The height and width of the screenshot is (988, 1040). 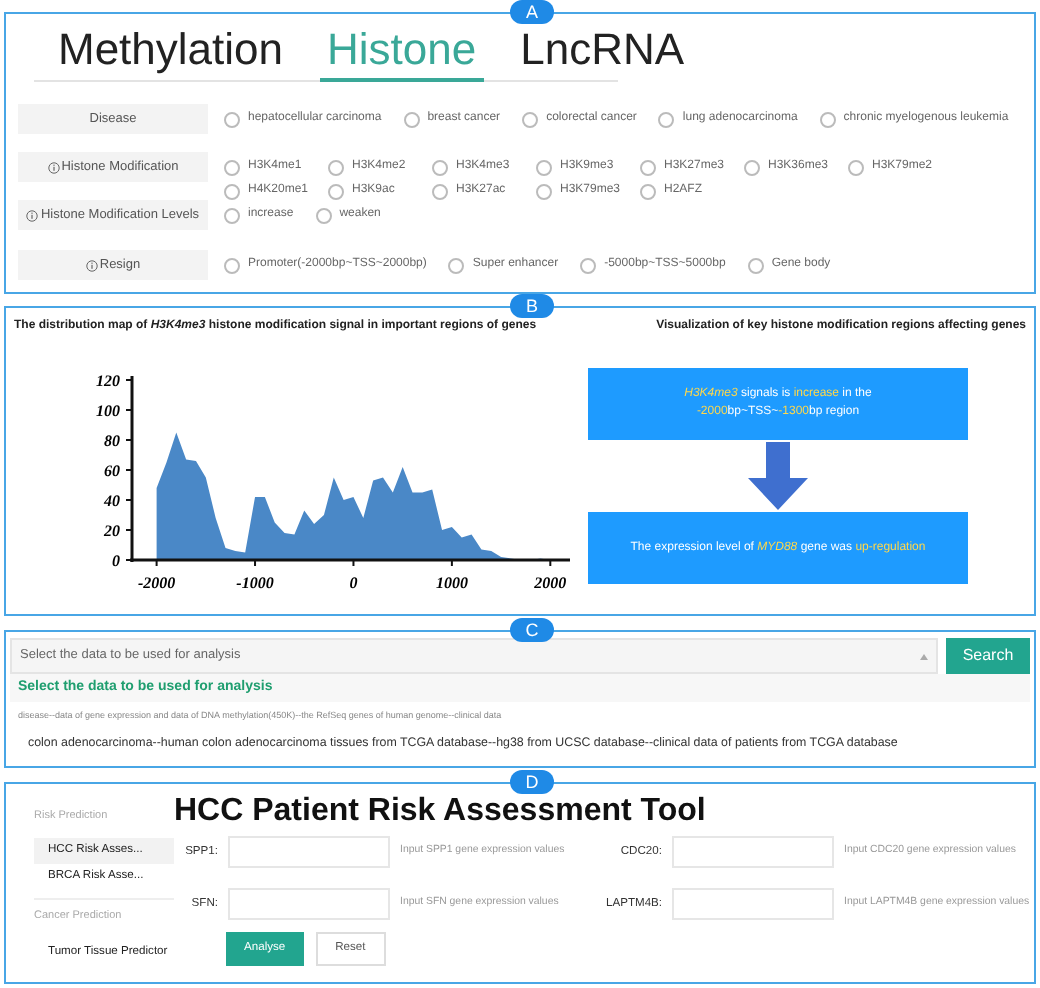 I want to click on x-tick-label: 0, so click(x=353, y=583).